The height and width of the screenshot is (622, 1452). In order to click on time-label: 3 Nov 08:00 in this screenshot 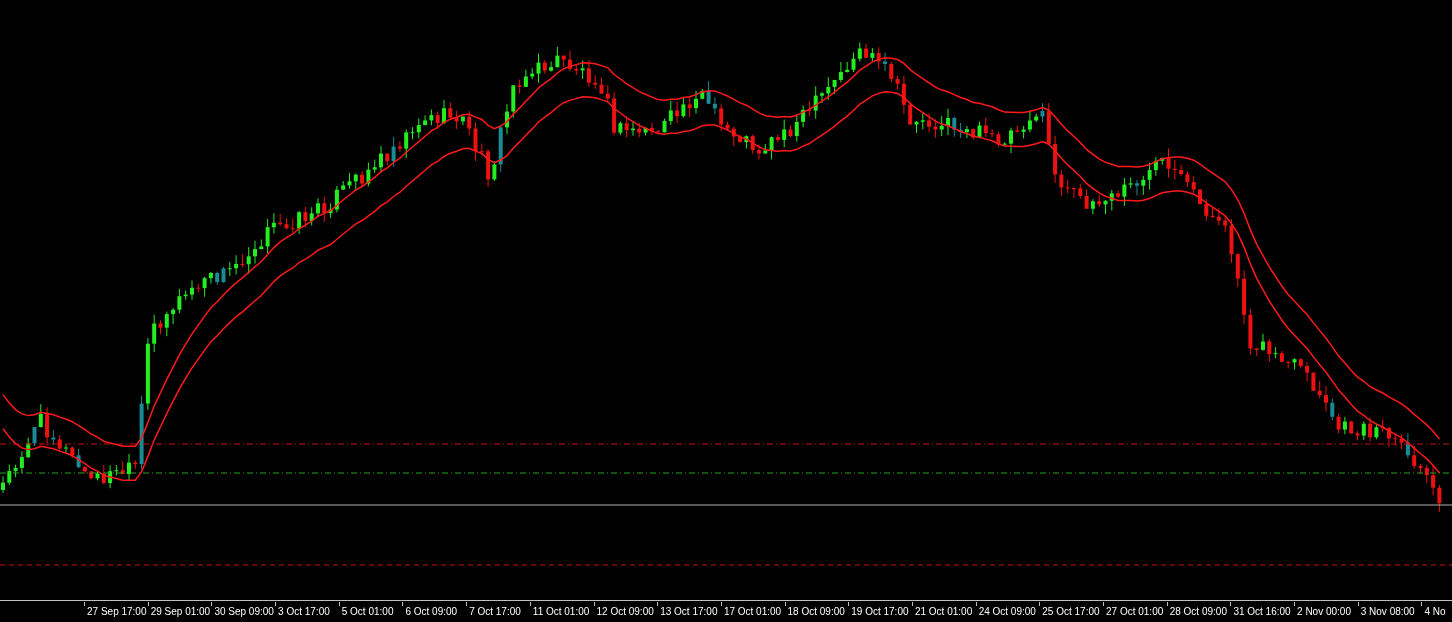, I will do `click(1386, 609)`.